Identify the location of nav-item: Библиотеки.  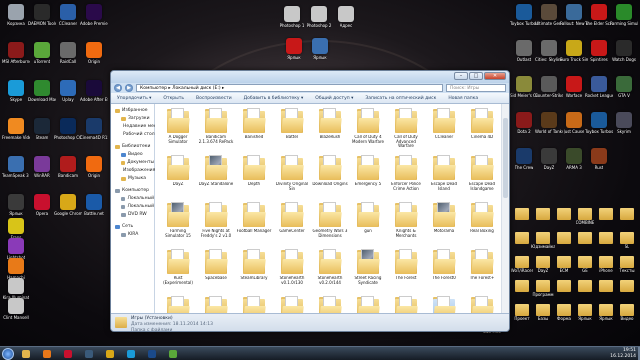
(132, 147).